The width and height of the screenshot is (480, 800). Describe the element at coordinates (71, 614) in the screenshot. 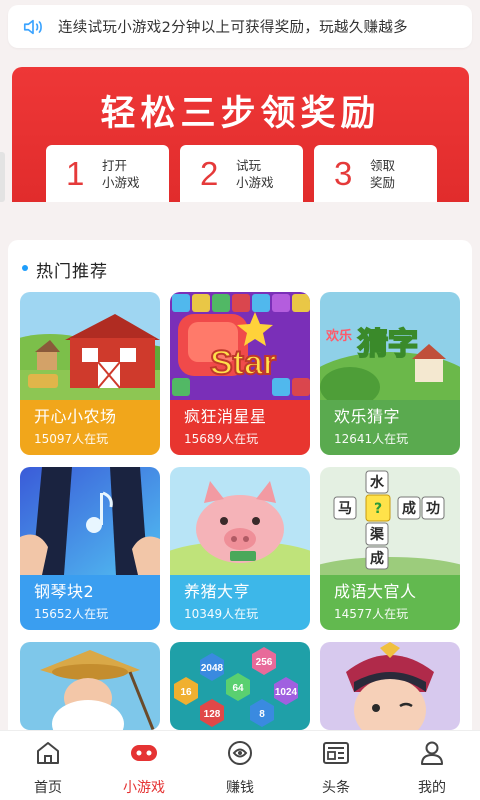

I see `player-count: 15652人在玩` at that location.